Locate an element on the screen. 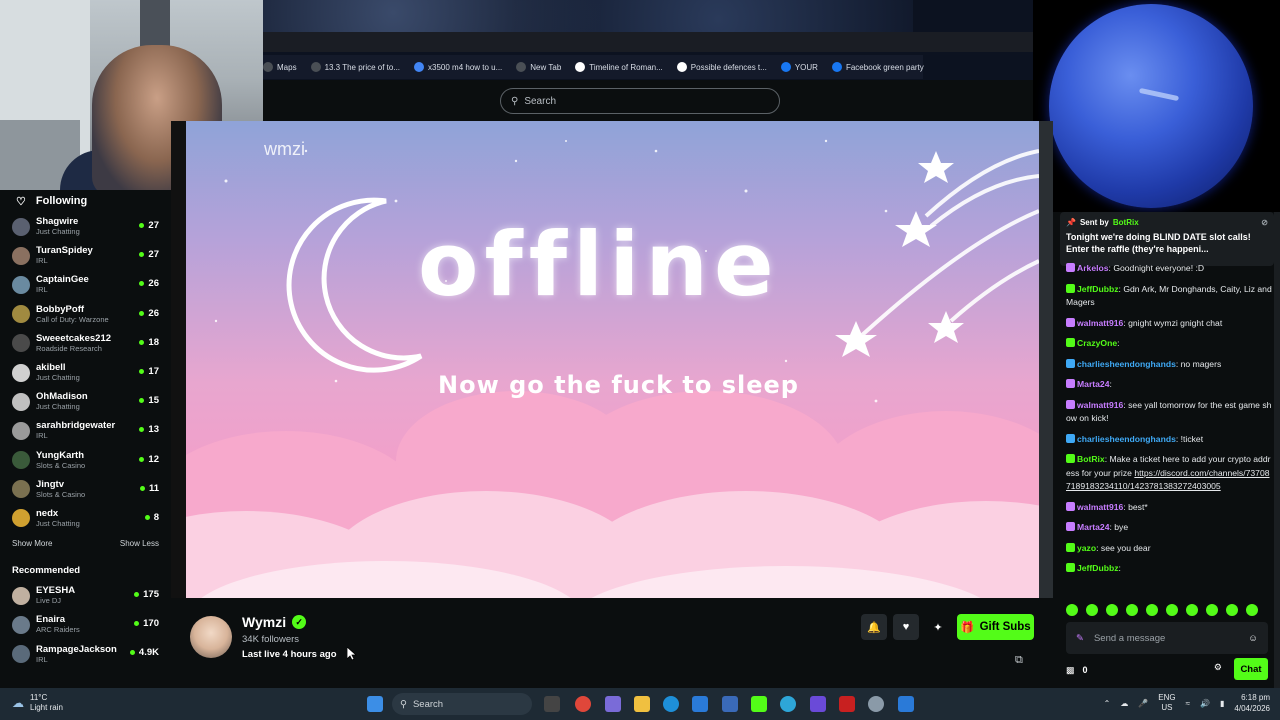 The height and width of the screenshot is (720, 1280). gift-subs-button: 🎁 Gift Subs is located at coordinates (995, 627).